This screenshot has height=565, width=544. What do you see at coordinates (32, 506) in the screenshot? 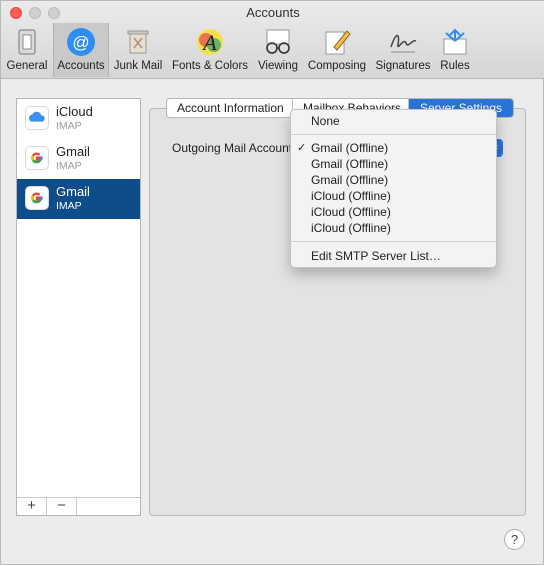
I see `add-account-button: +` at bounding box center [32, 506].